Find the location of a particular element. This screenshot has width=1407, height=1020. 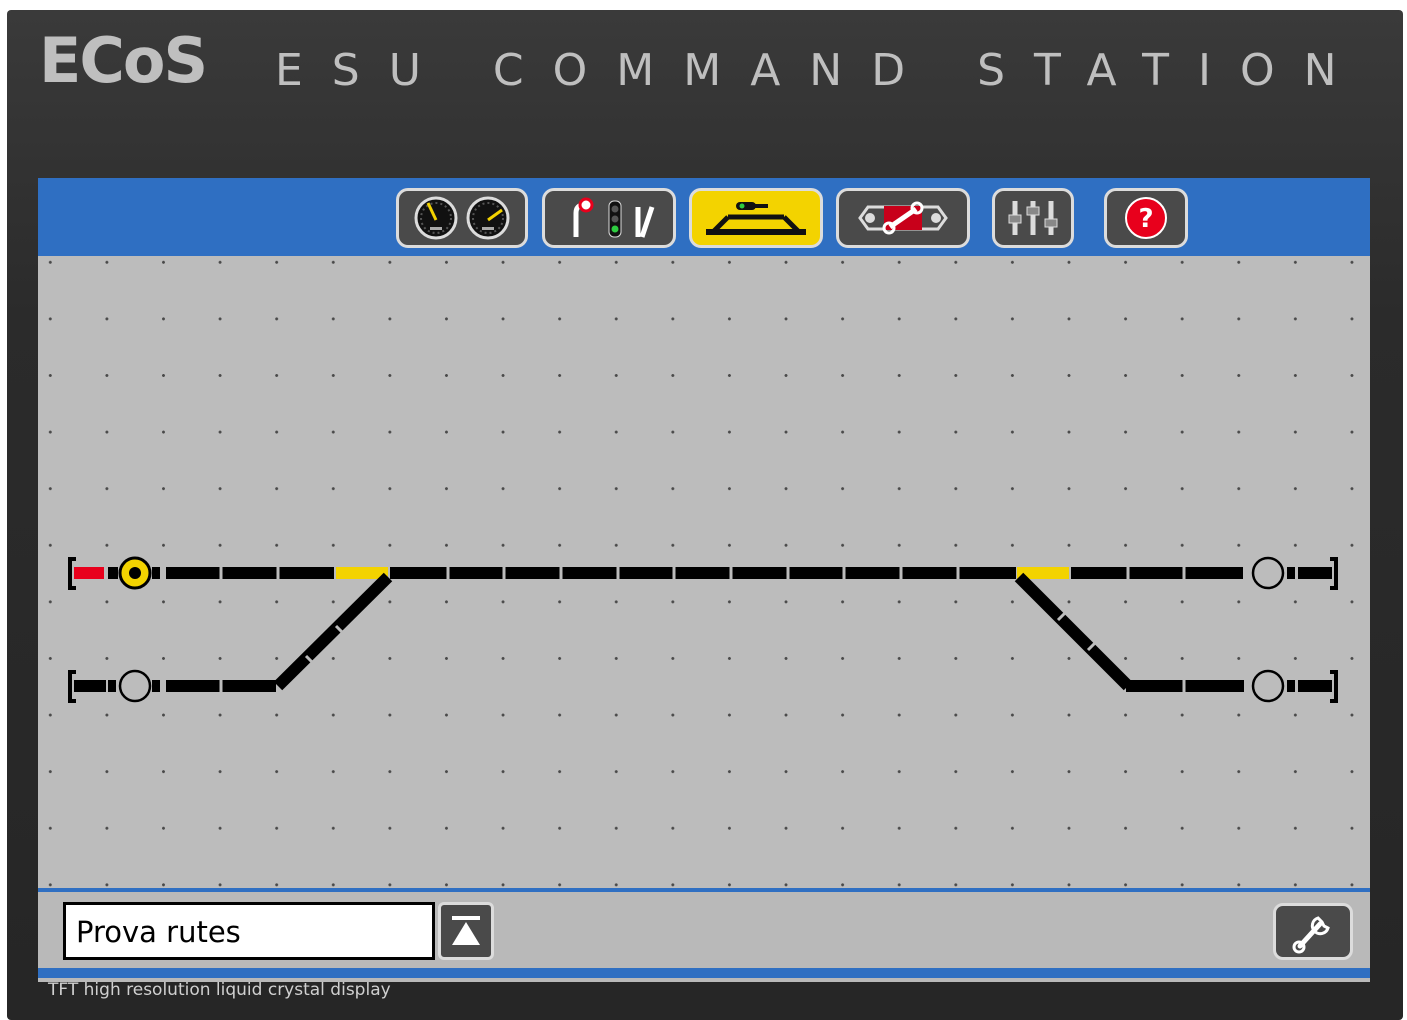

track-layout-icon is located at coordinates (756, 218).